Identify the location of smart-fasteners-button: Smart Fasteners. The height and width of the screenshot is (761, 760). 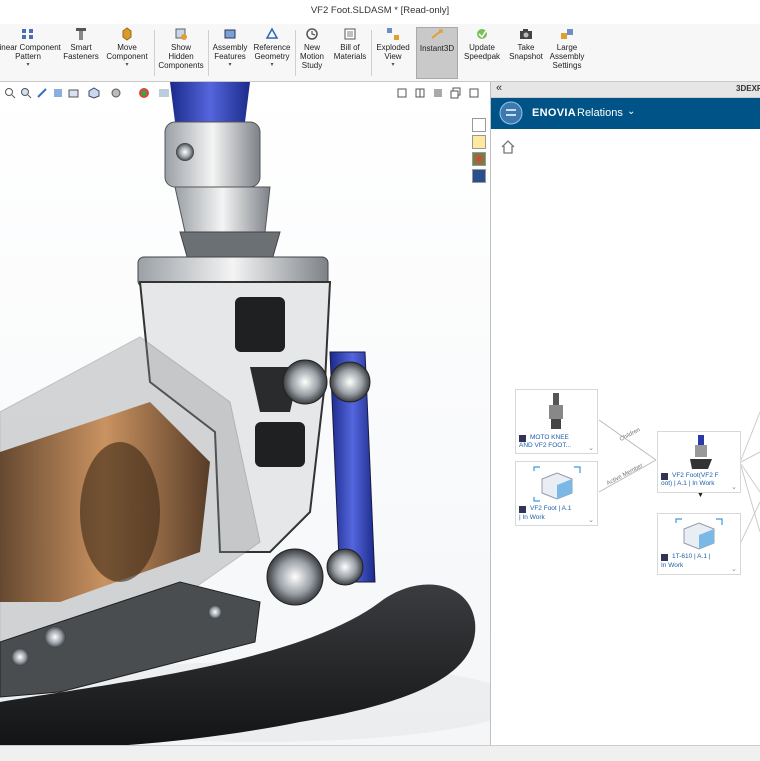
(81, 53).